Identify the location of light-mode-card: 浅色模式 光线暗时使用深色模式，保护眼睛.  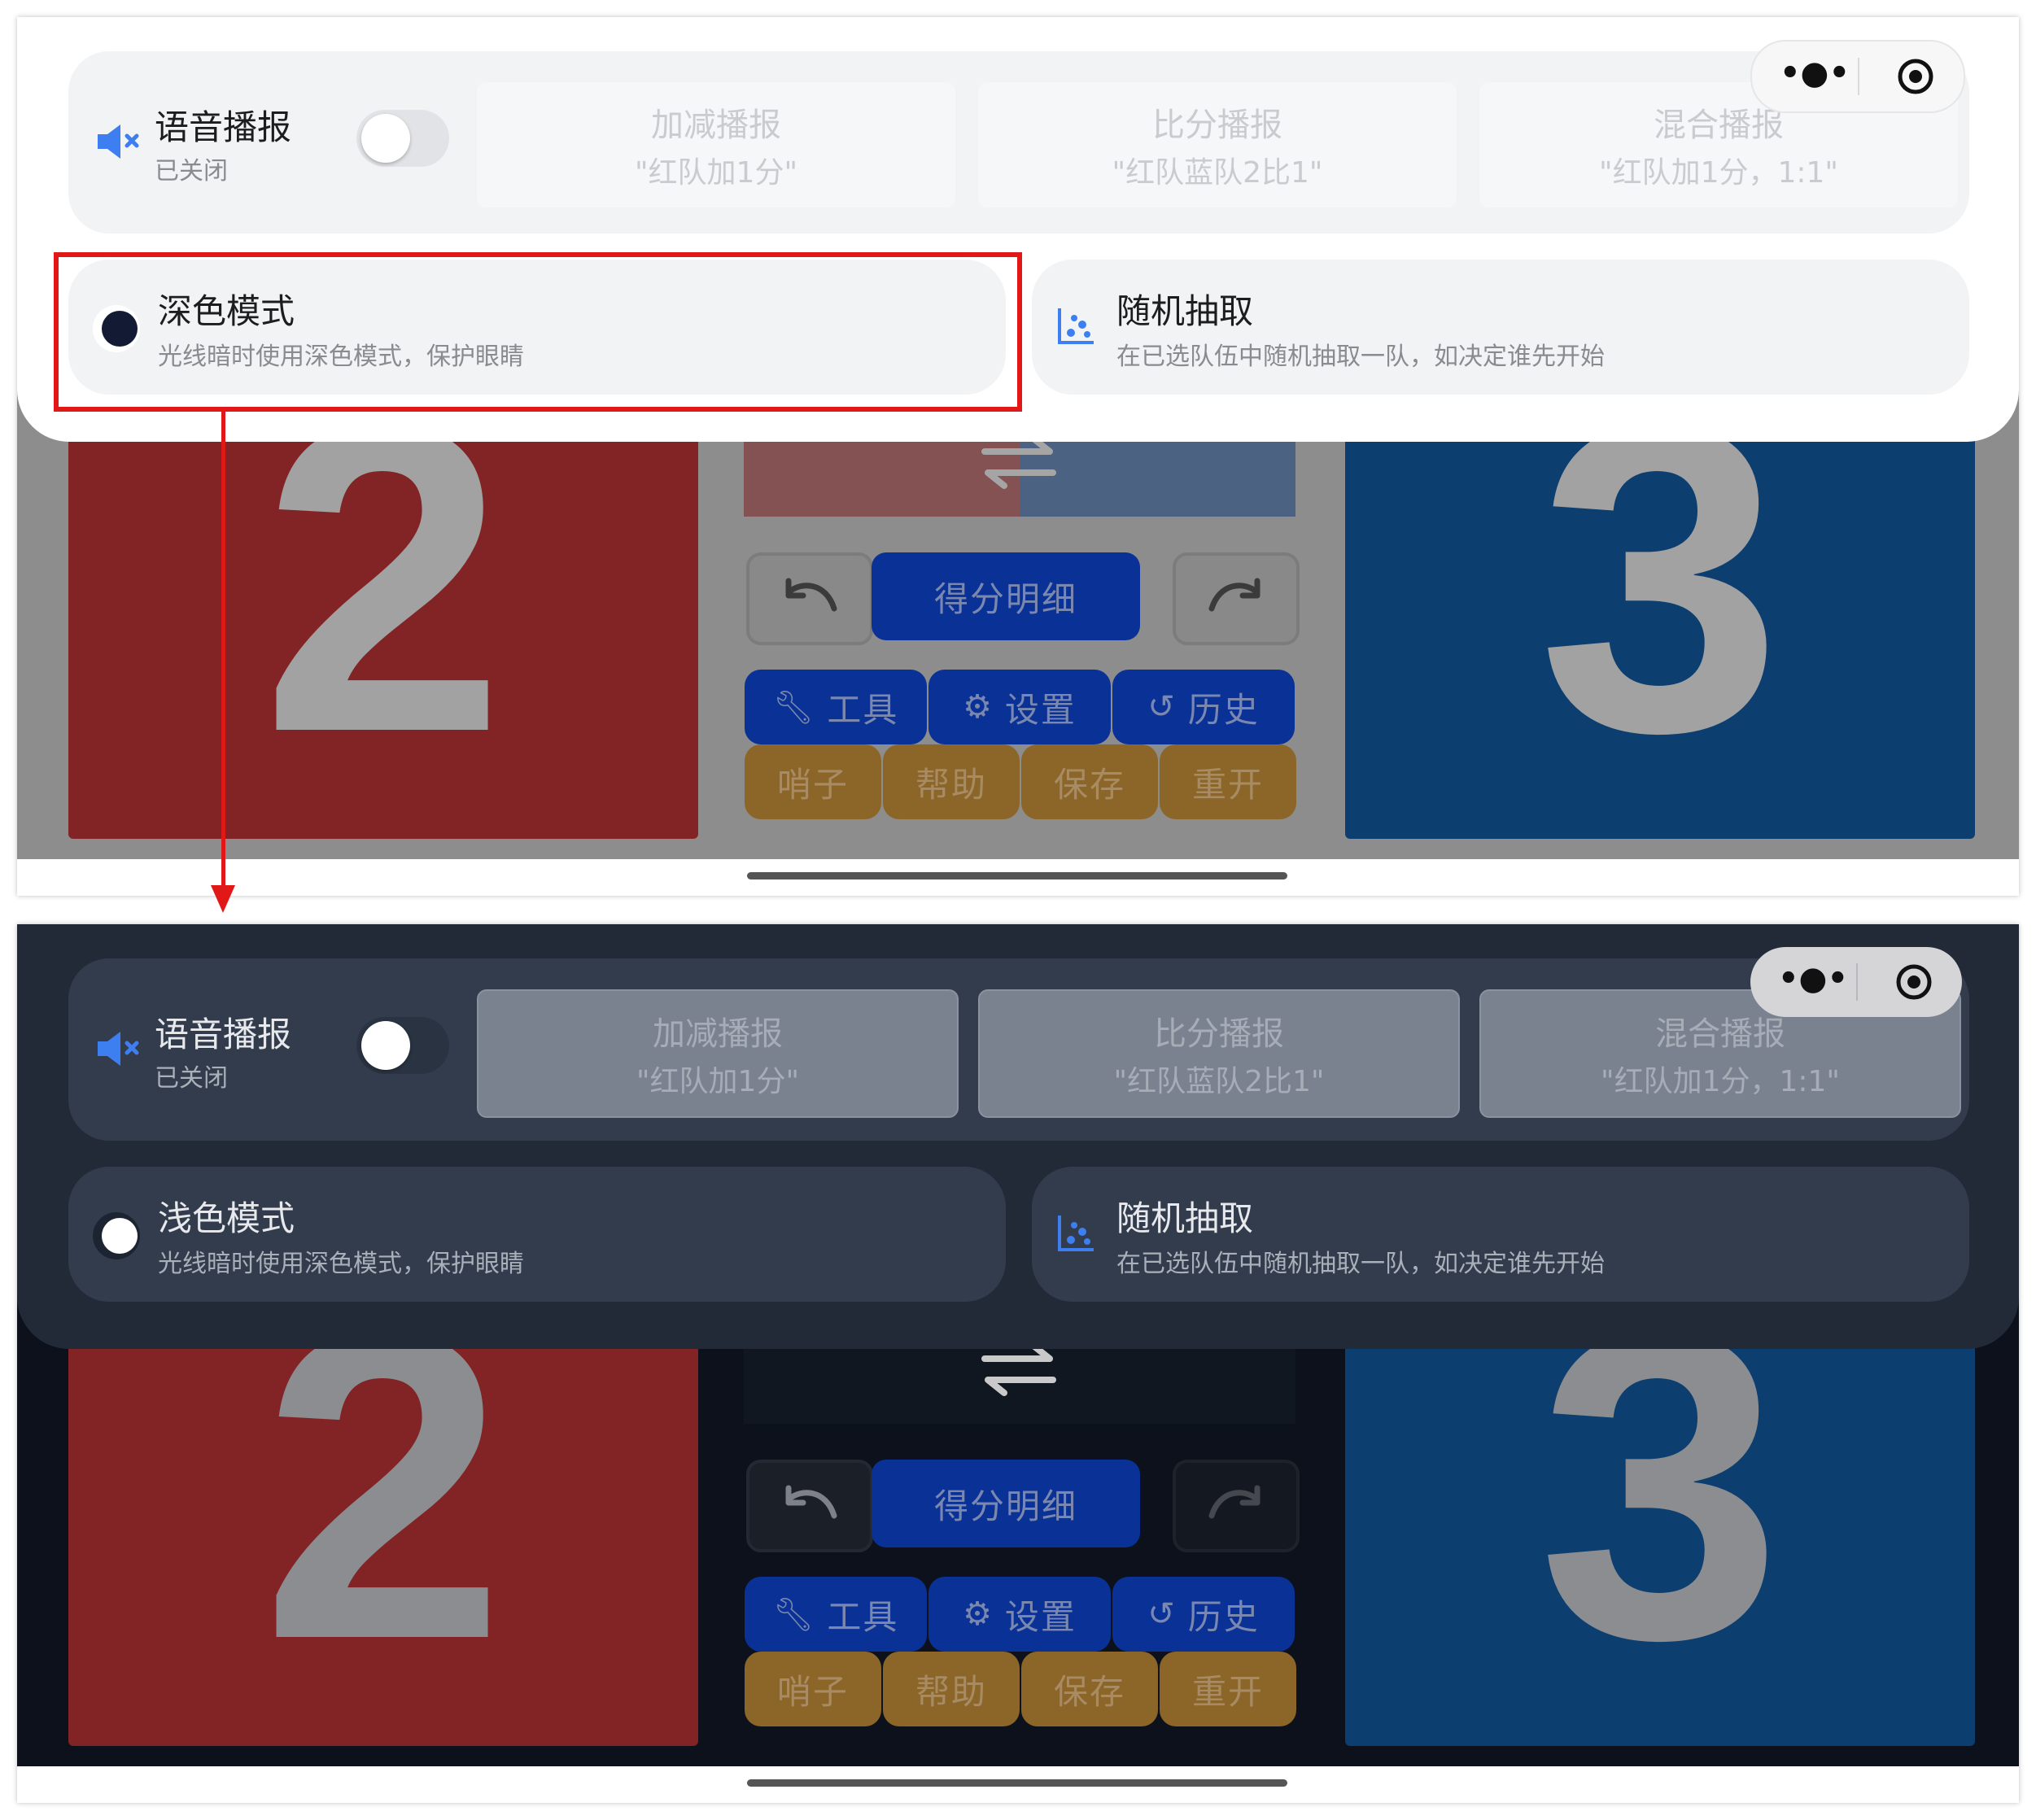
(537, 1234).